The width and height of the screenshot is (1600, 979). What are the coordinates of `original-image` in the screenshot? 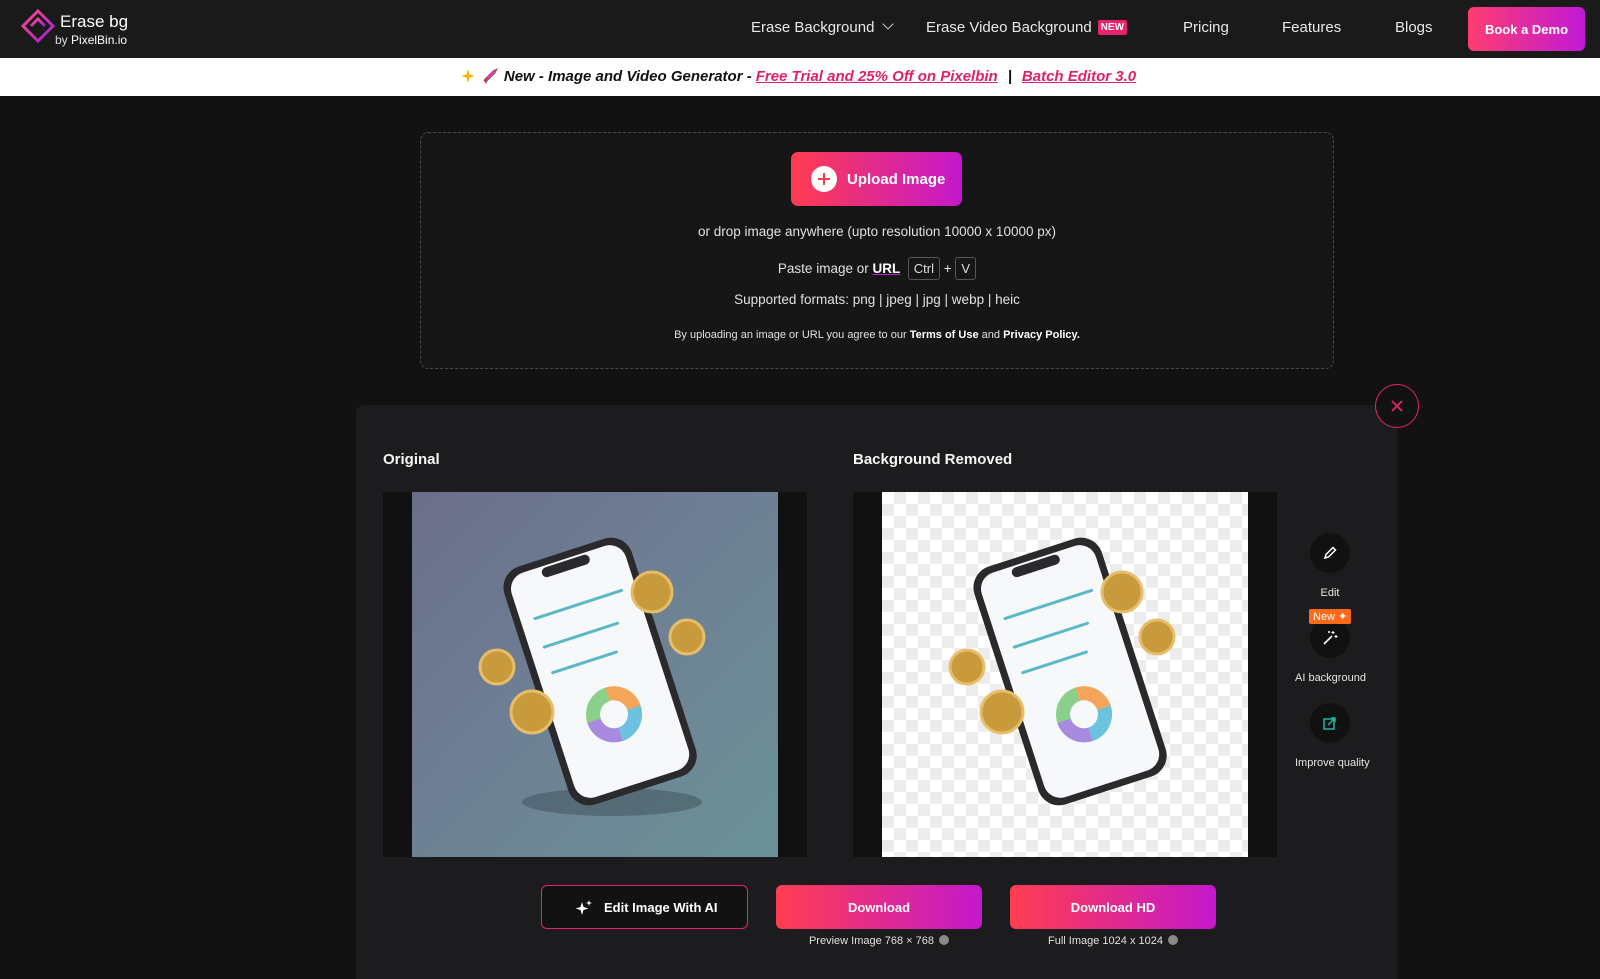 It's located at (595, 674).